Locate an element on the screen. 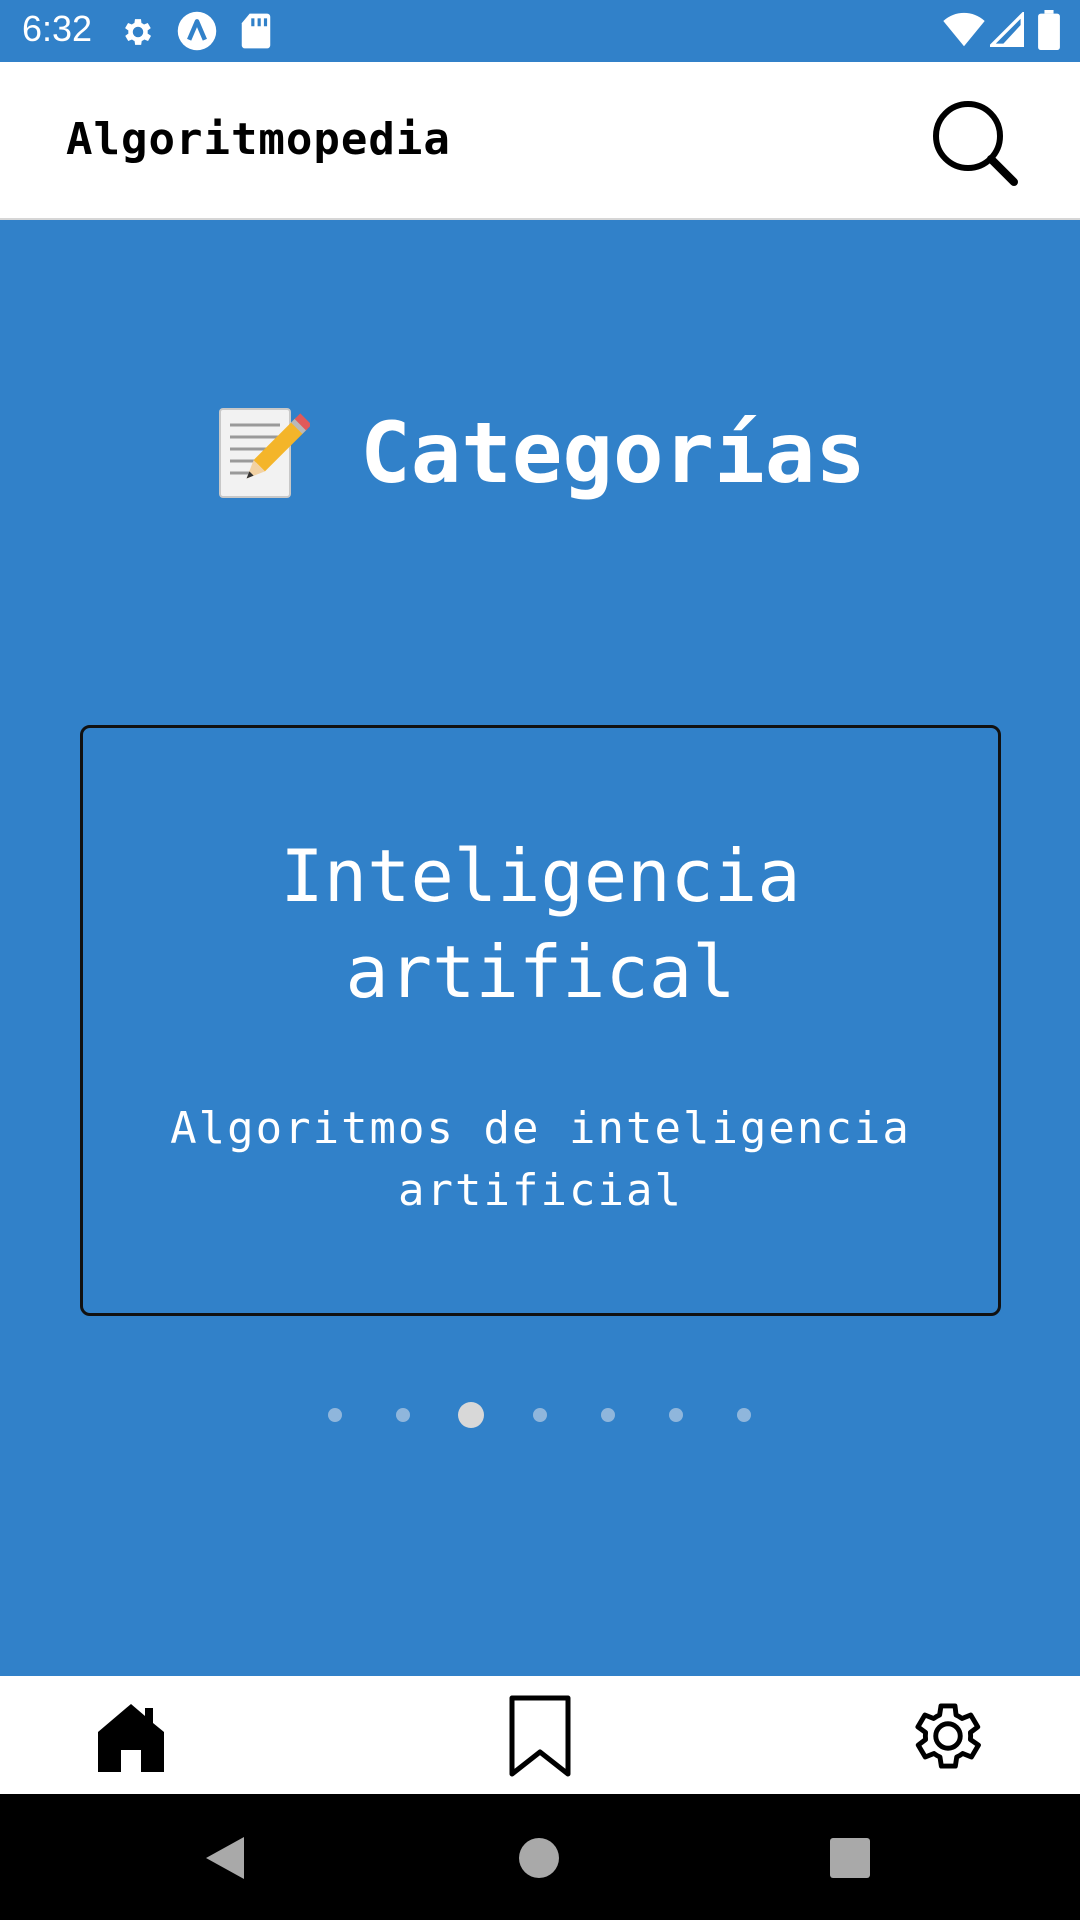  nav-settings-button is located at coordinates (948, 1736).